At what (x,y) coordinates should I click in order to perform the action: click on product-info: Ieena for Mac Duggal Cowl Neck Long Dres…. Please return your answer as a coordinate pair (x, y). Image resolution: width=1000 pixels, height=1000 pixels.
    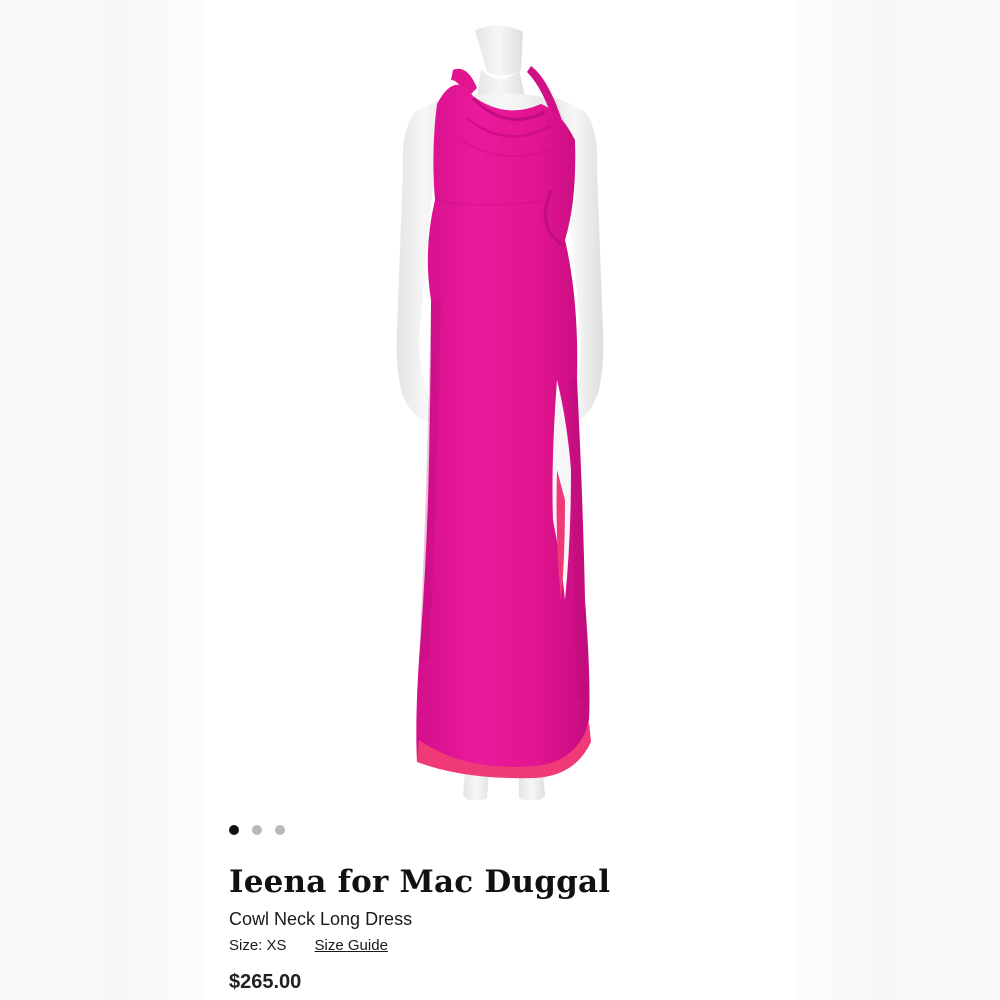
    Looking at the image, I should click on (500, 928).